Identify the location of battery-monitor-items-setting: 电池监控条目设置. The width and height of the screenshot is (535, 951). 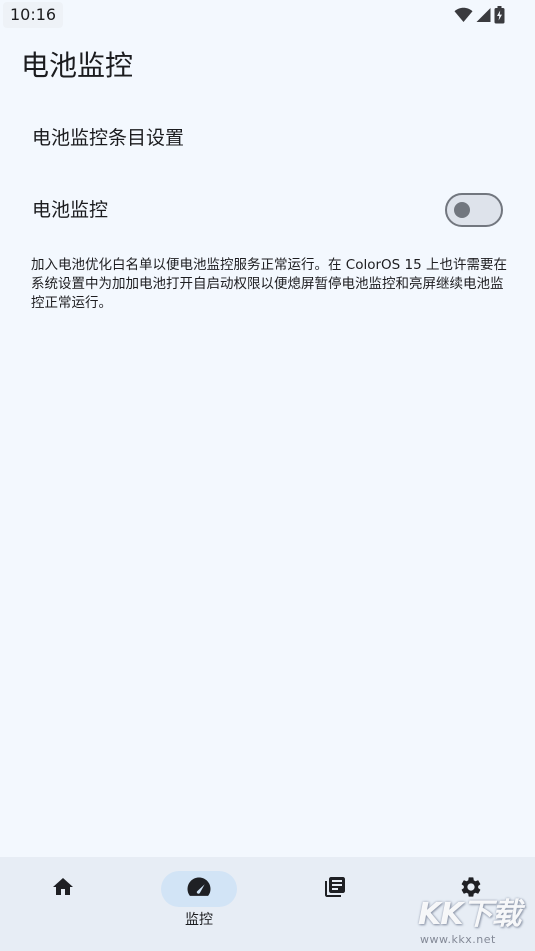
(267, 138).